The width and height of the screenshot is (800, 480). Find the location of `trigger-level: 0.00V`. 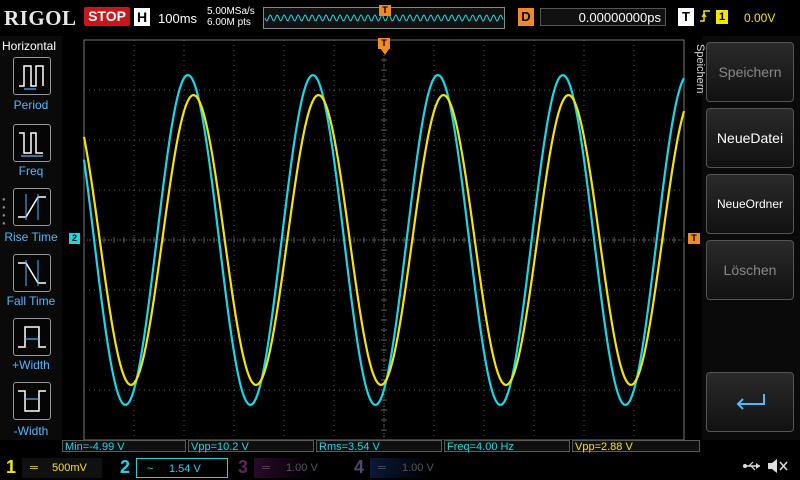

trigger-level: 0.00V is located at coordinates (759, 18).